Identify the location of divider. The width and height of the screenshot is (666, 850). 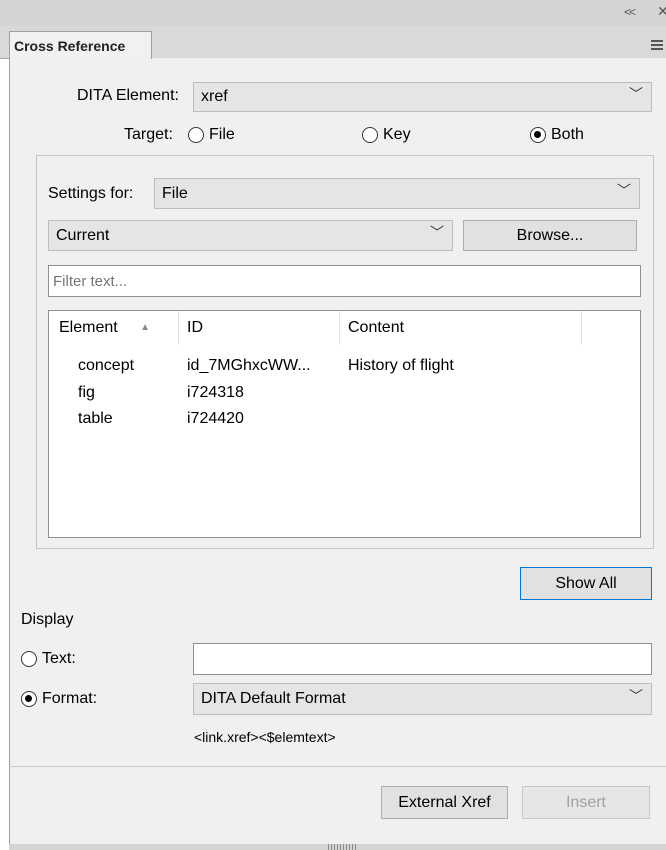
(337, 766).